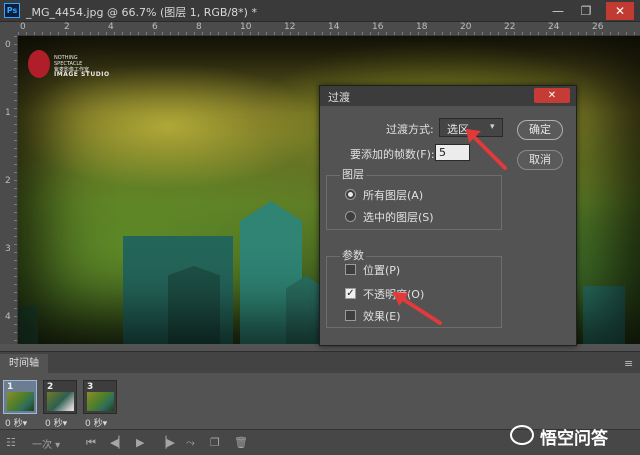 This screenshot has height=455, width=640. What do you see at coordinates (215, 442) in the screenshot?
I see `duplicate-icon: ❐` at bounding box center [215, 442].